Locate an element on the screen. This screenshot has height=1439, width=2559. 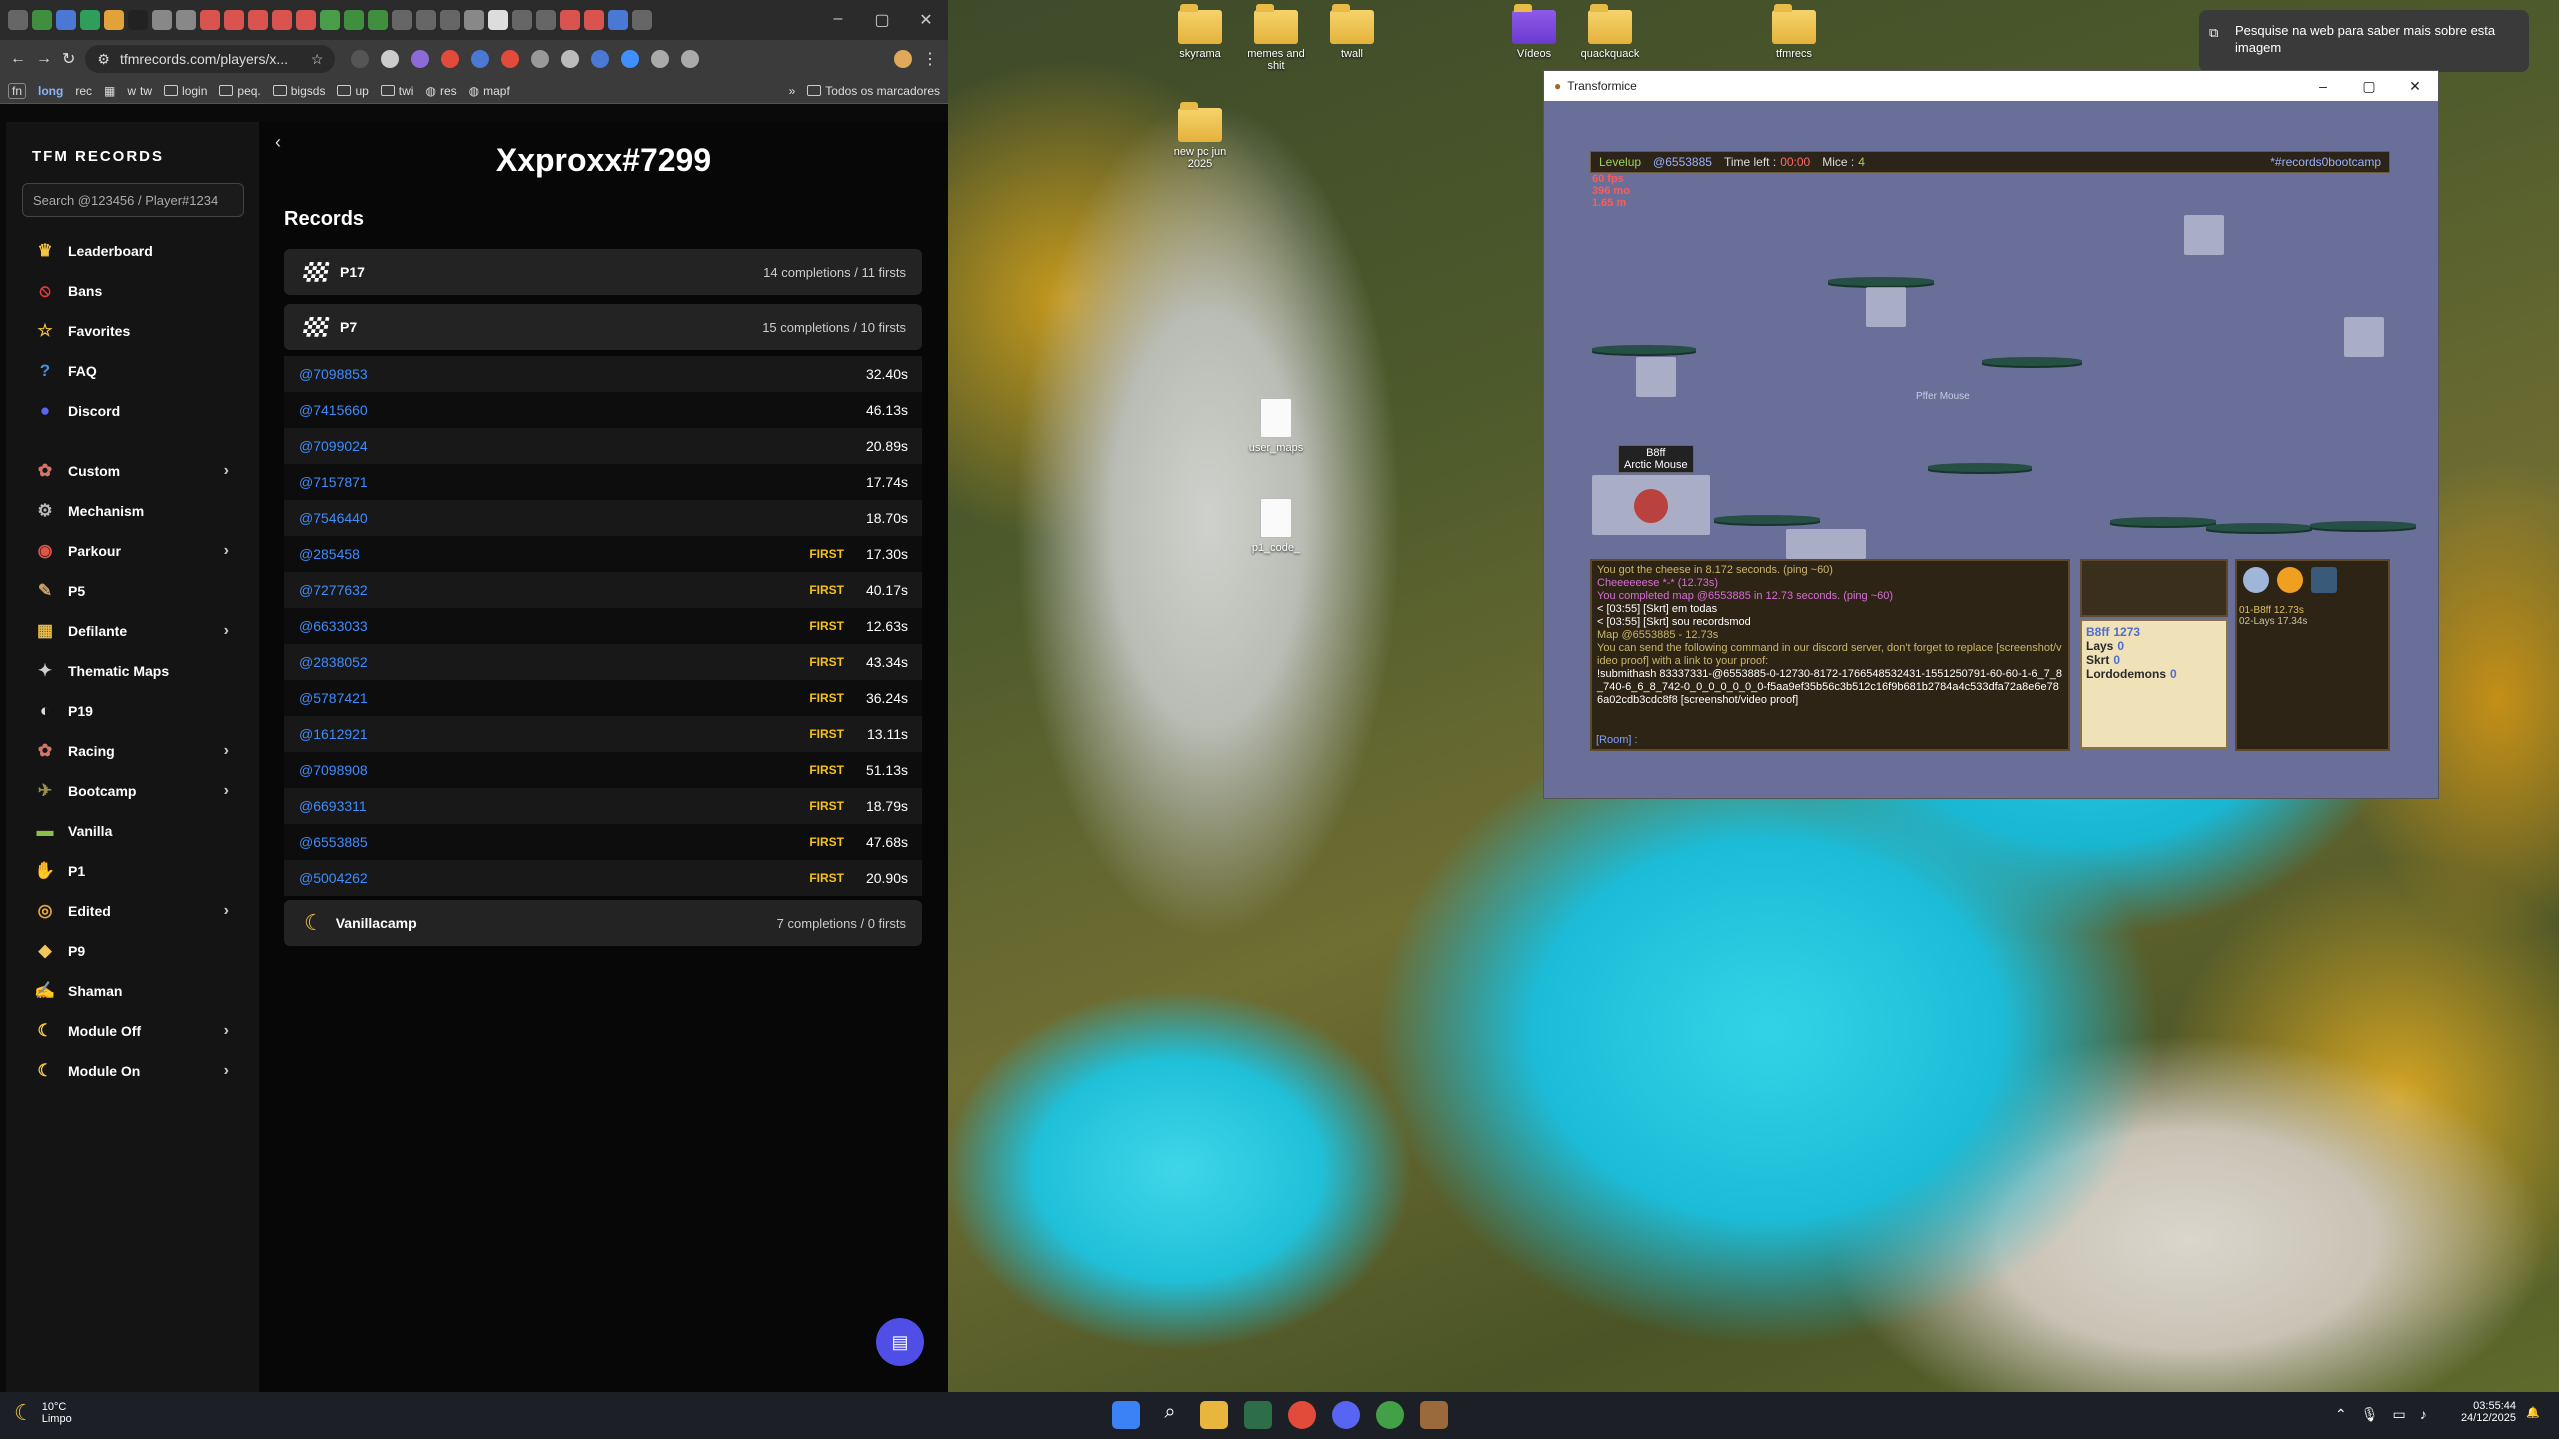
desktop-icon-videos: Vídeos is located at coordinates (1534, 32).